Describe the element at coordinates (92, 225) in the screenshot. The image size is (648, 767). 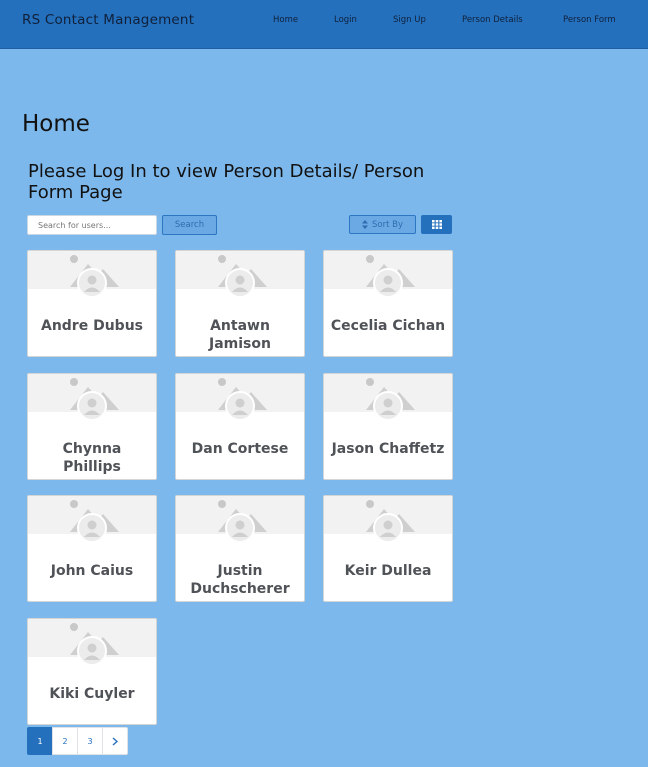
I see `search-input` at that location.